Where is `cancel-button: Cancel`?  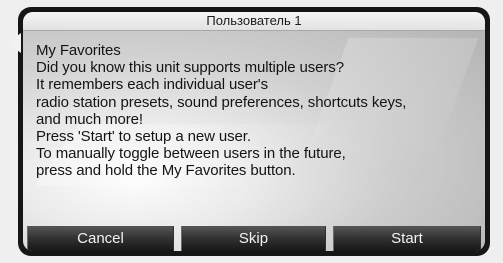 cancel-button: Cancel is located at coordinates (100, 238).